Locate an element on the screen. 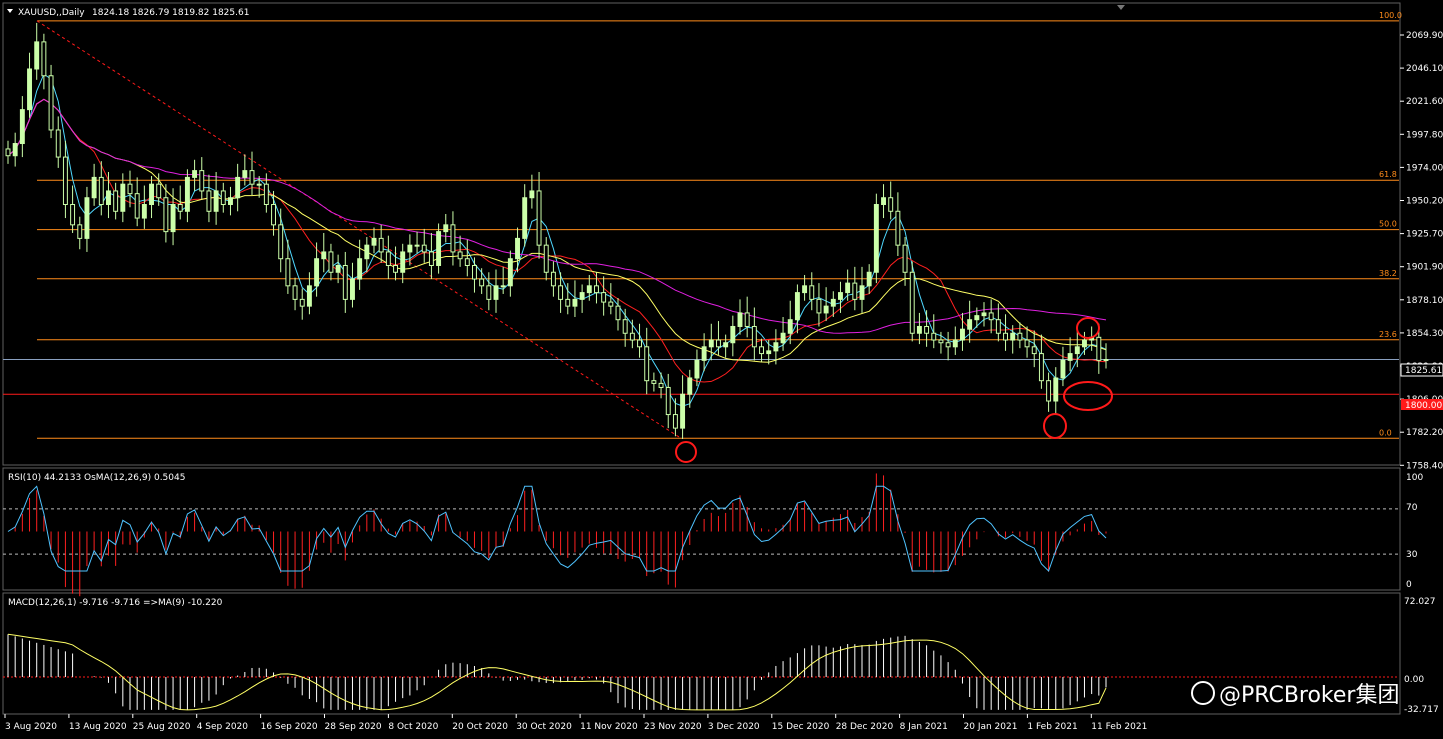  chevron-down-icon is located at coordinates (10, 11).